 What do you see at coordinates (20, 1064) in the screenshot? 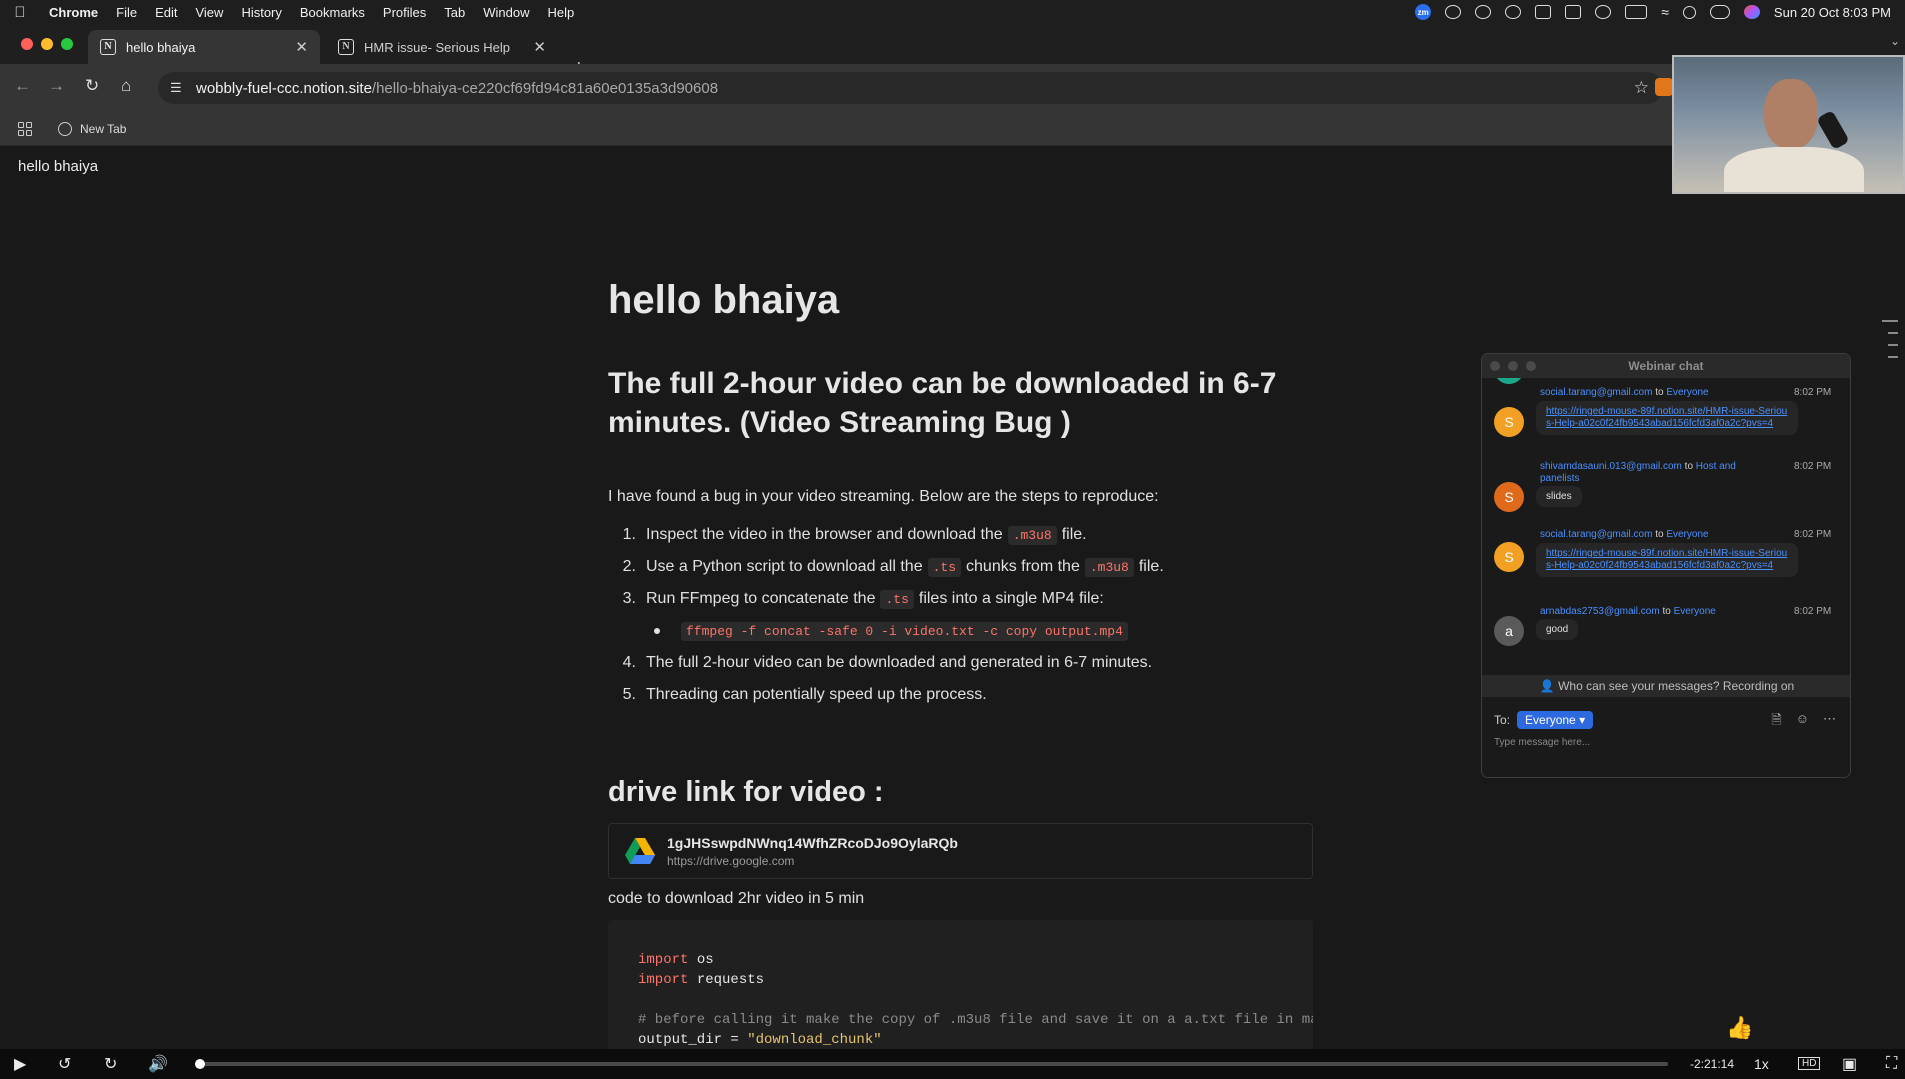
I see `play-icon: ▶` at bounding box center [20, 1064].